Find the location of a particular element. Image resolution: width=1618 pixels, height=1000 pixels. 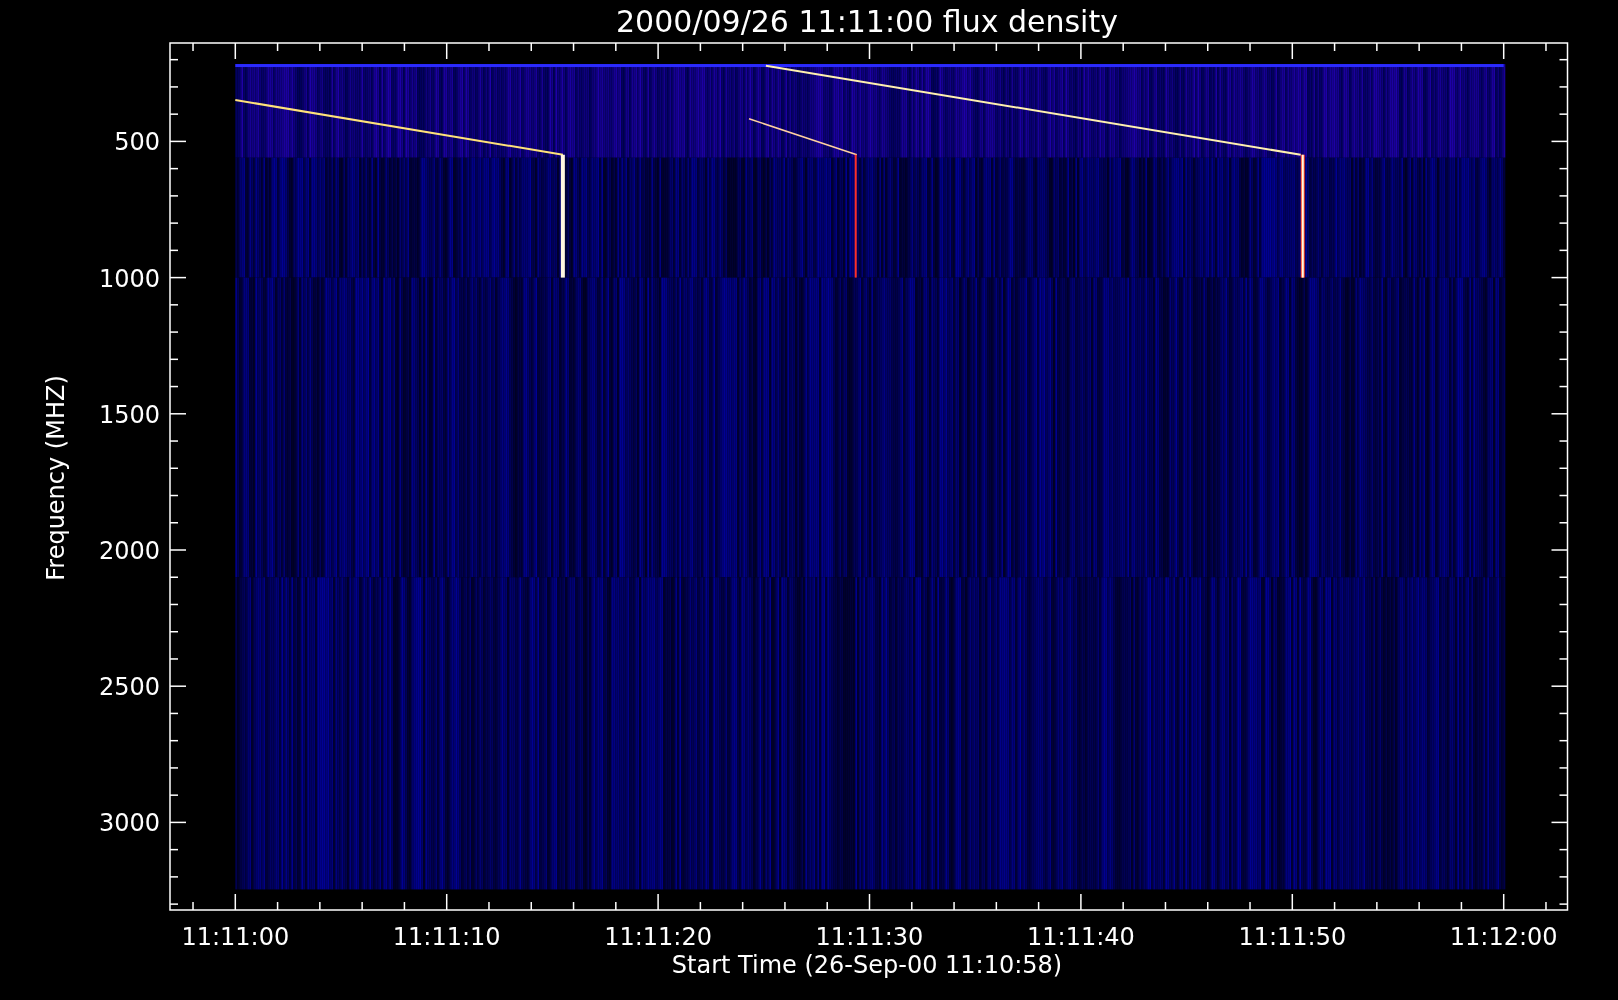

x-tick-label: 11:11:20 is located at coordinates (658, 937).